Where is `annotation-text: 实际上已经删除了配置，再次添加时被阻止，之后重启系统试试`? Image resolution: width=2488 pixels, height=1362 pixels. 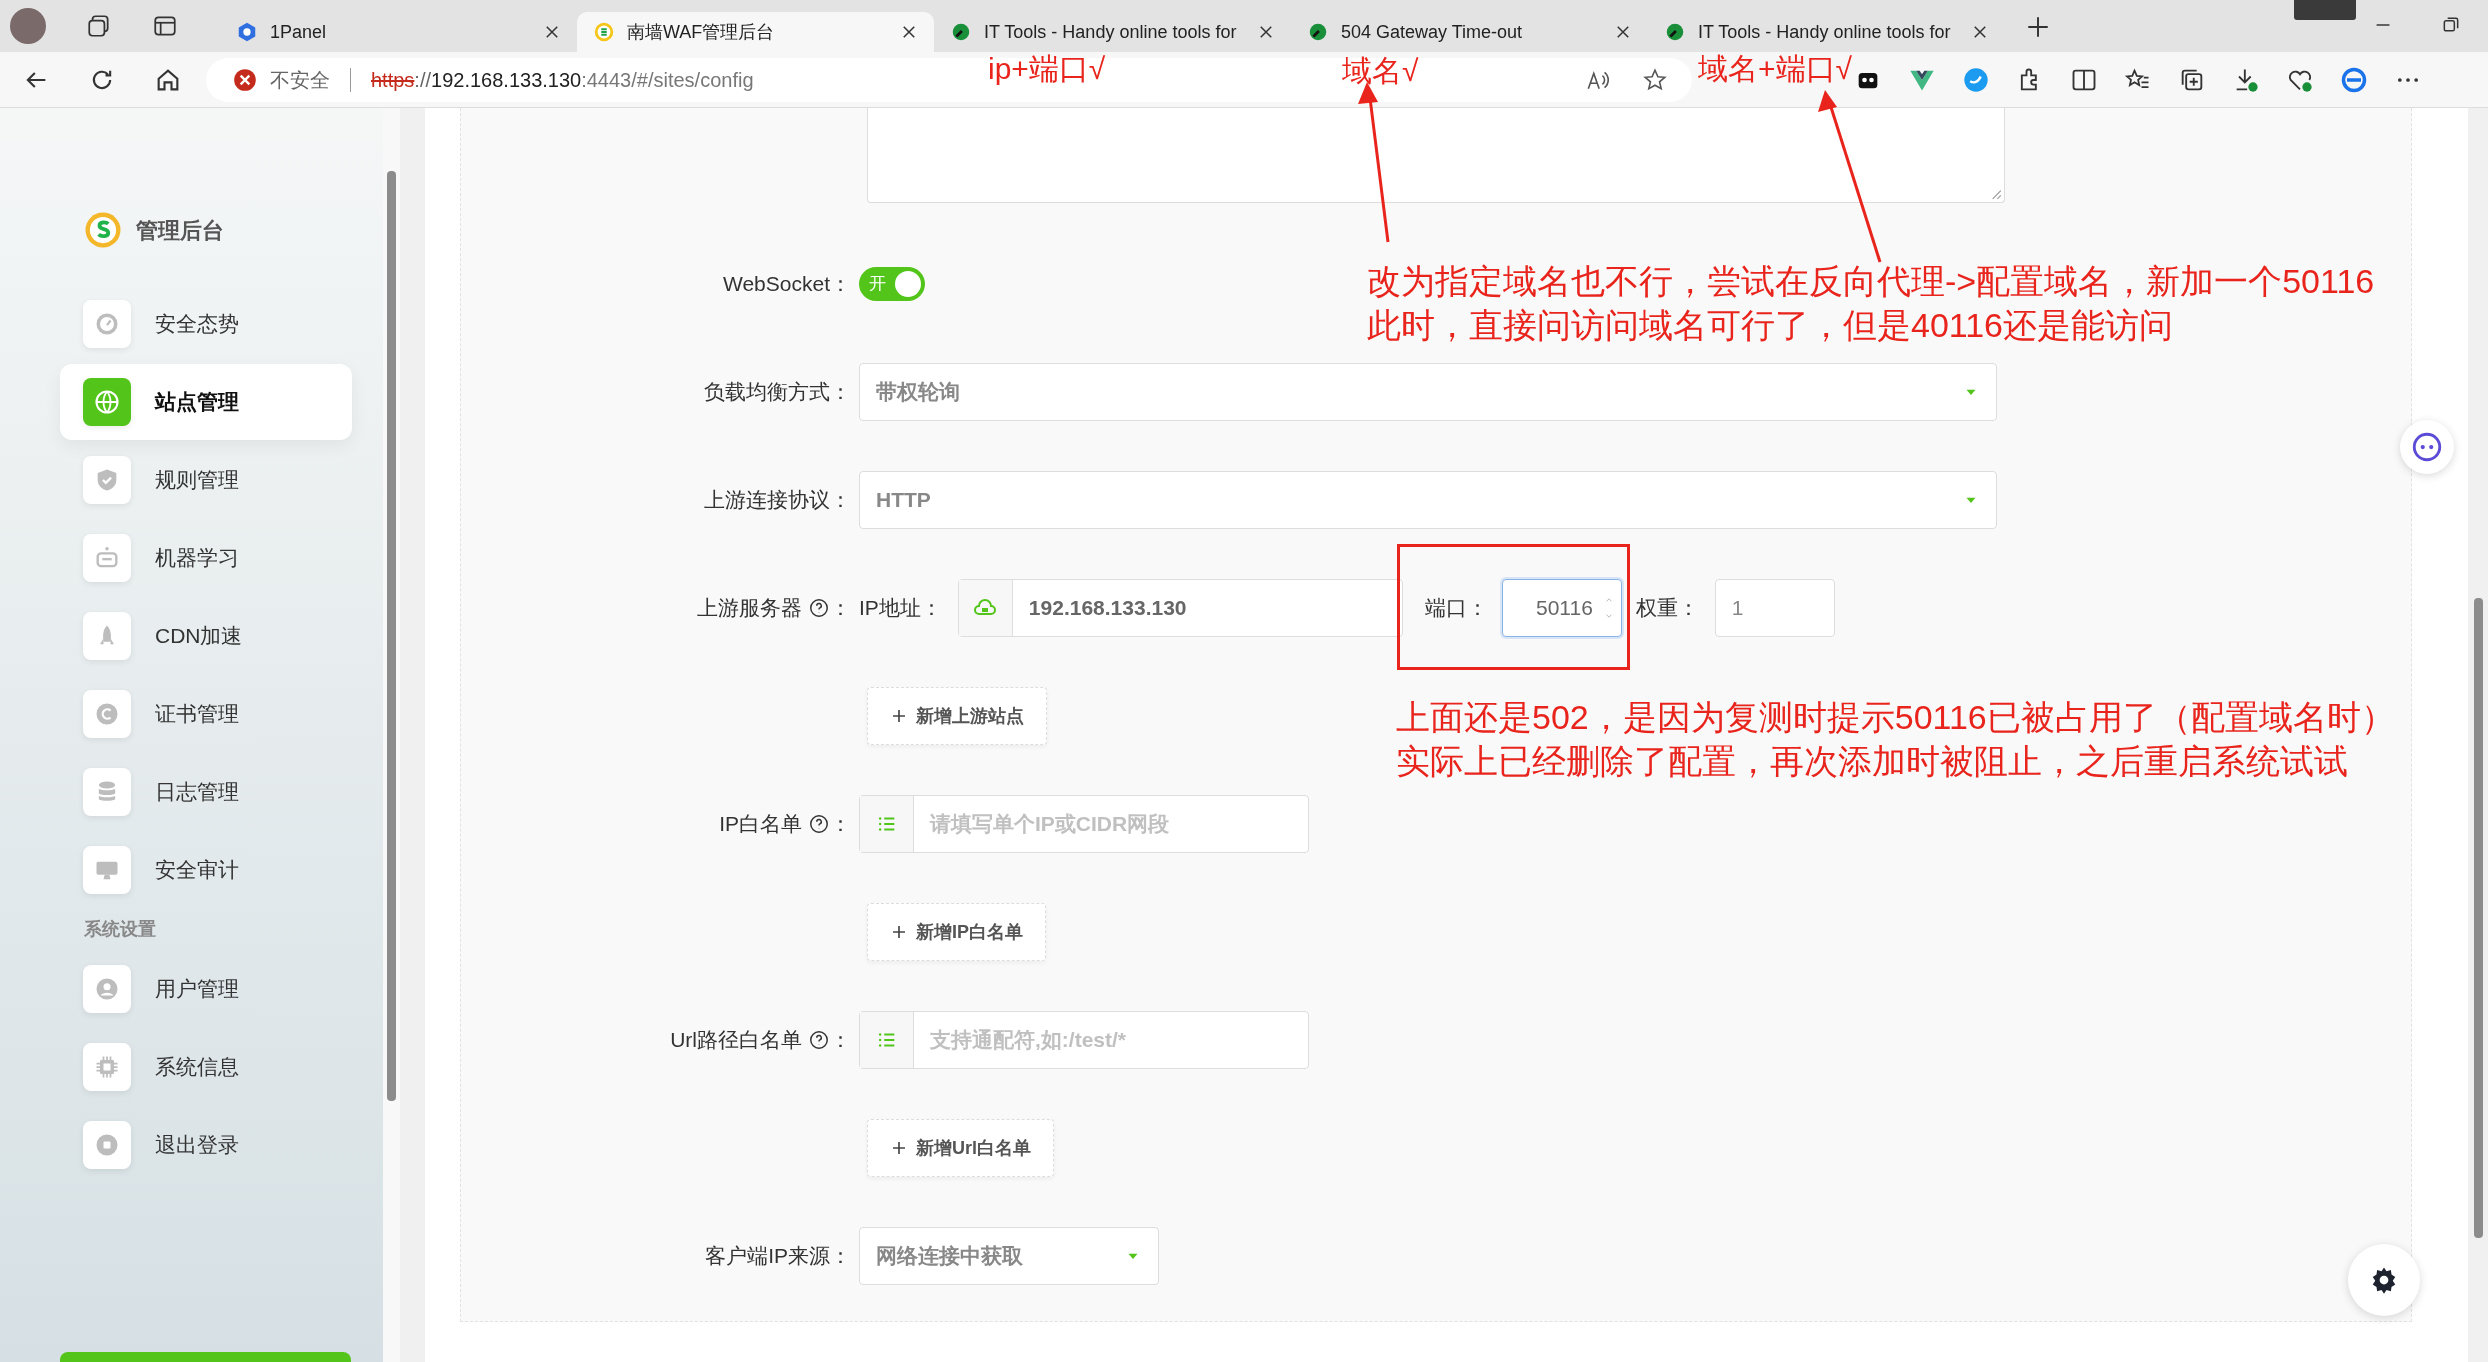 annotation-text: 实际上已经删除了配置，再次添加时被阻止，之后重启系统试试 is located at coordinates (1872, 761).